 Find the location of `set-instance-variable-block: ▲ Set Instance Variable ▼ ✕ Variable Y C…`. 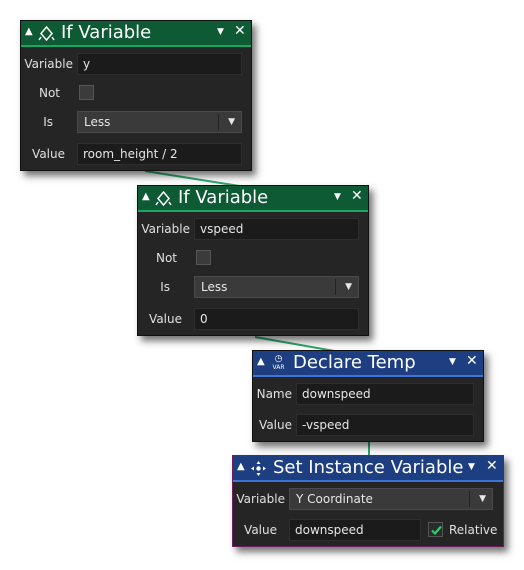

set-instance-variable-block: ▲ Set Instance Variable ▼ ✕ Variable Y C… is located at coordinates (368, 501).